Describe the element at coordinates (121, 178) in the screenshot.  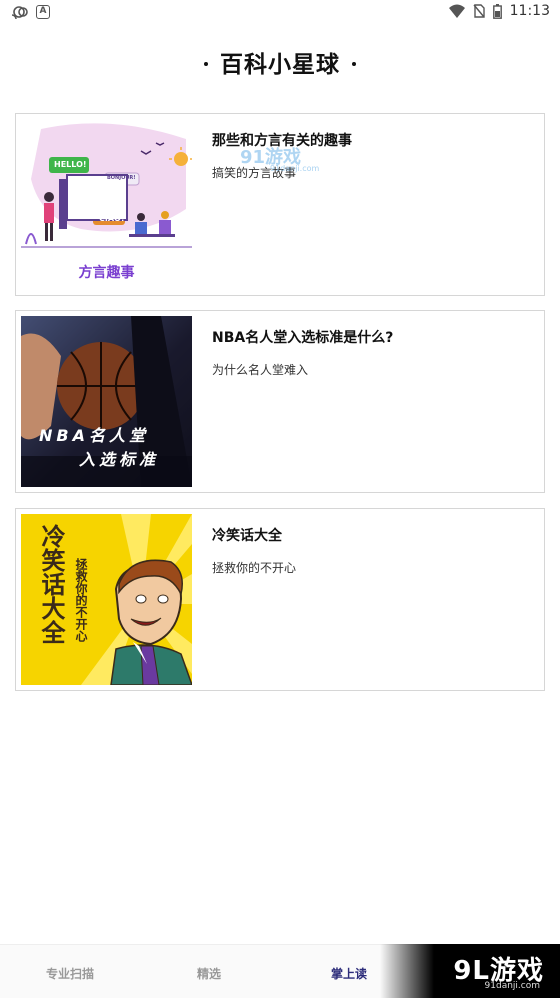
I see `bubble-bonjour: BONJOUR!` at that location.